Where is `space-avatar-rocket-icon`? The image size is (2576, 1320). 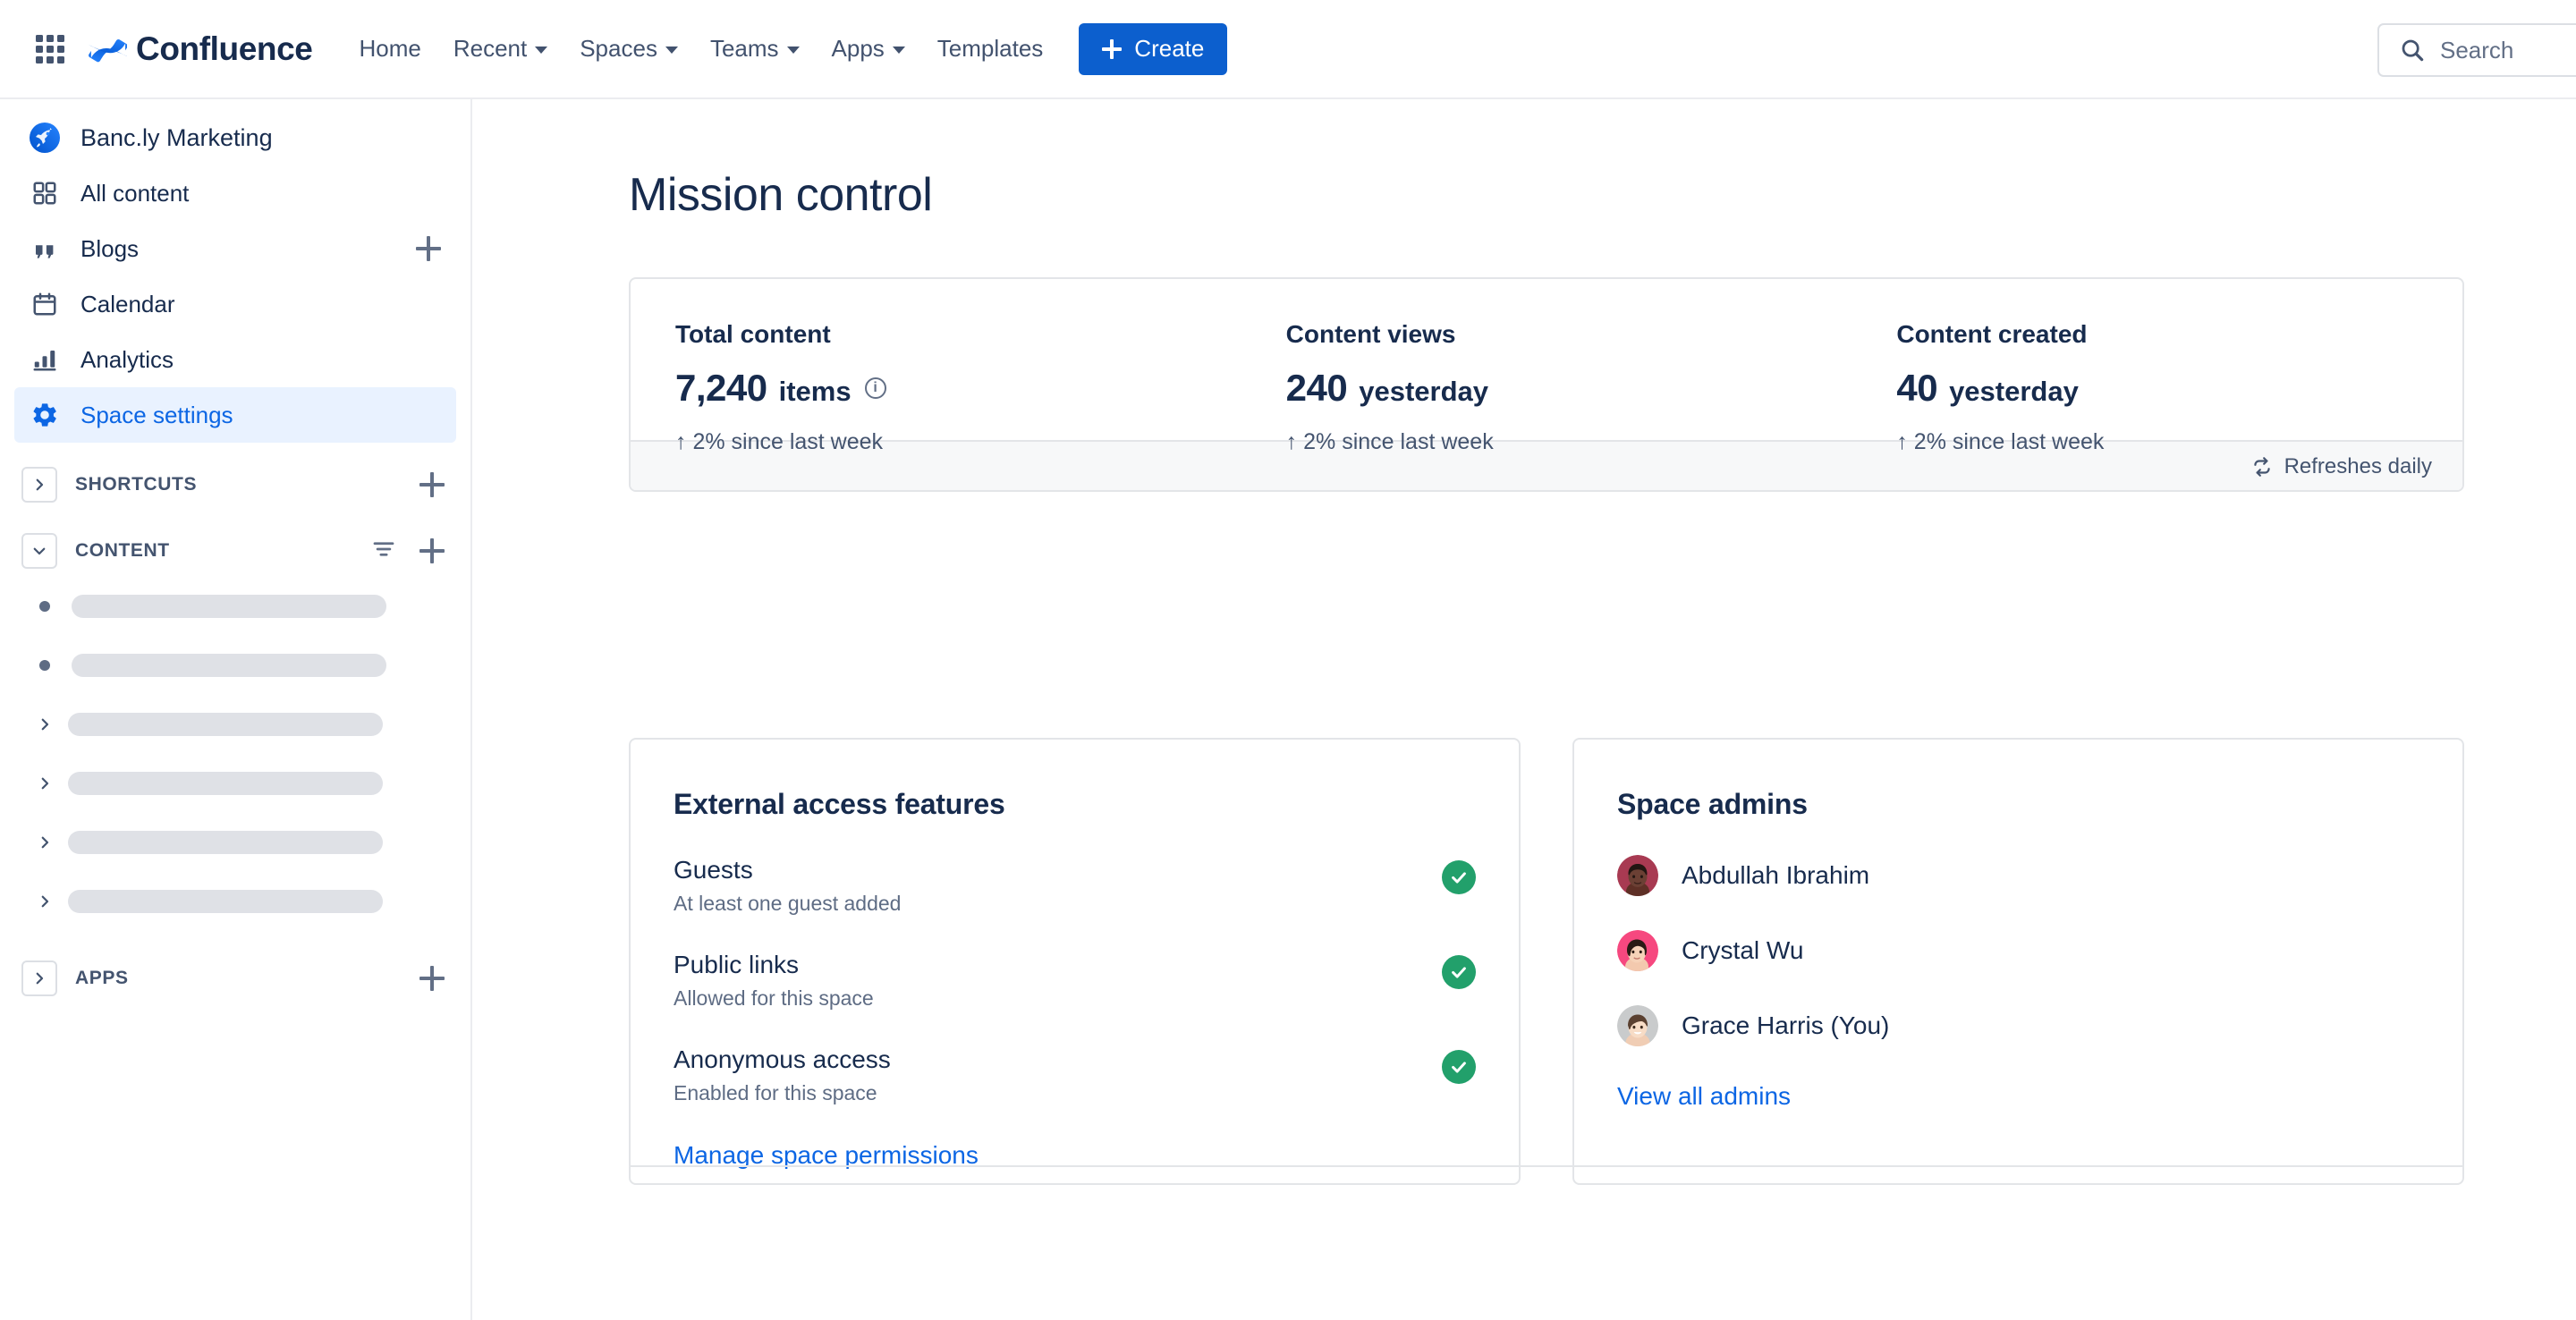
space-avatar-rocket-icon is located at coordinates (45, 138).